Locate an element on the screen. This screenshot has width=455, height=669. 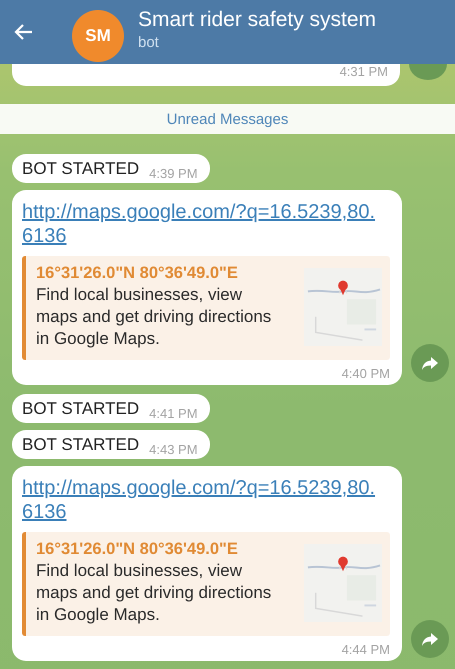
unread-label: Unread Messages is located at coordinates (227, 119).